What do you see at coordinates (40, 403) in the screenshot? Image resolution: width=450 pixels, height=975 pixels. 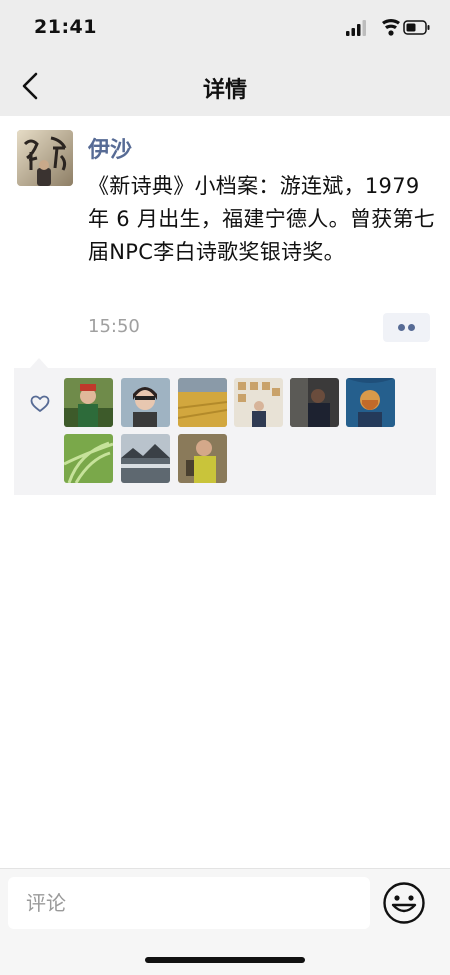 I see `heart-icon` at bounding box center [40, 403].